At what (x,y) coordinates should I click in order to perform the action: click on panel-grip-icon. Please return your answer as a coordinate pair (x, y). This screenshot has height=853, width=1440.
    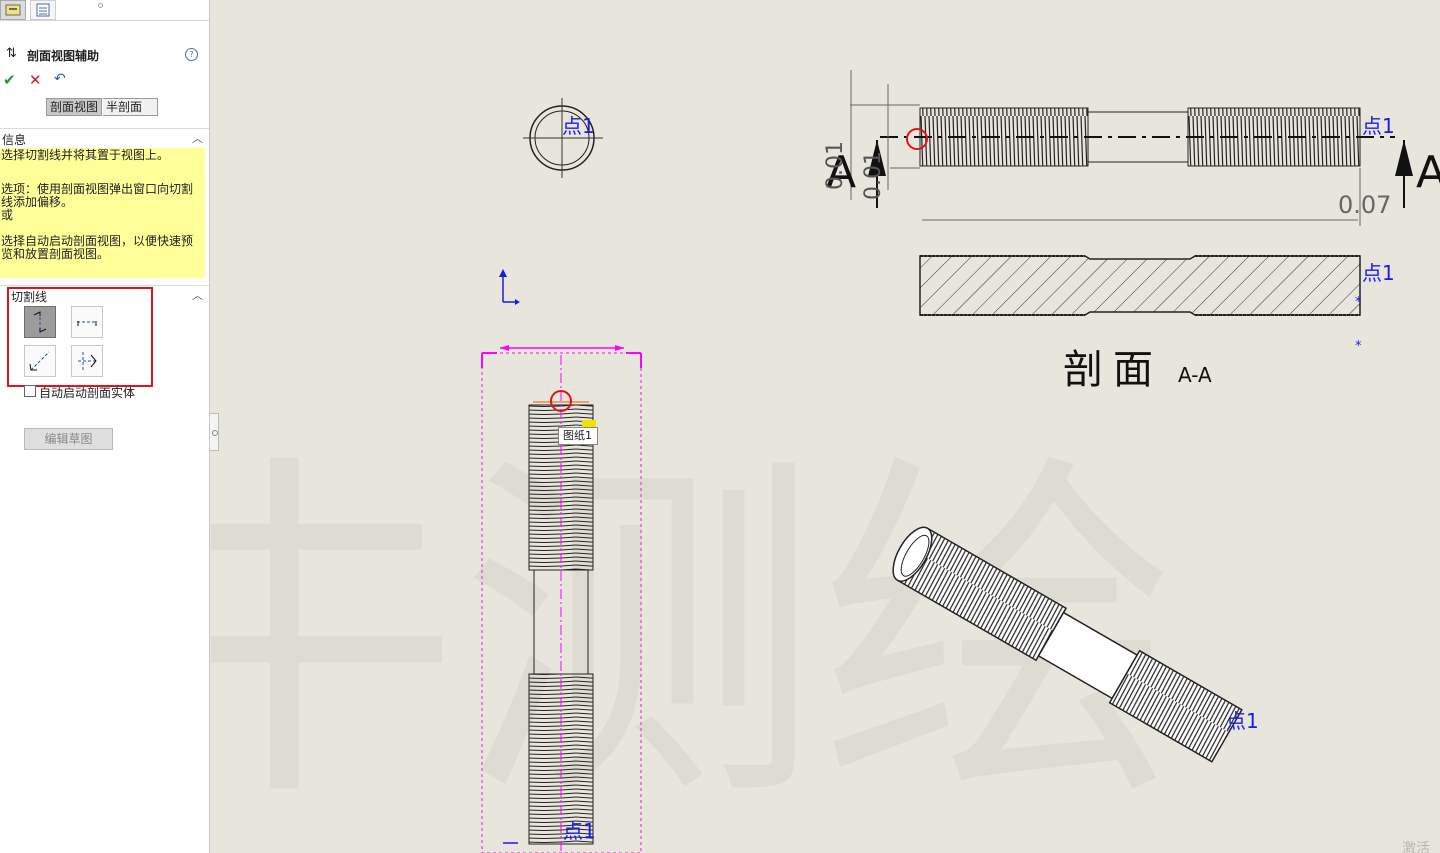
    Looking at the image, I should click on (100, 5).